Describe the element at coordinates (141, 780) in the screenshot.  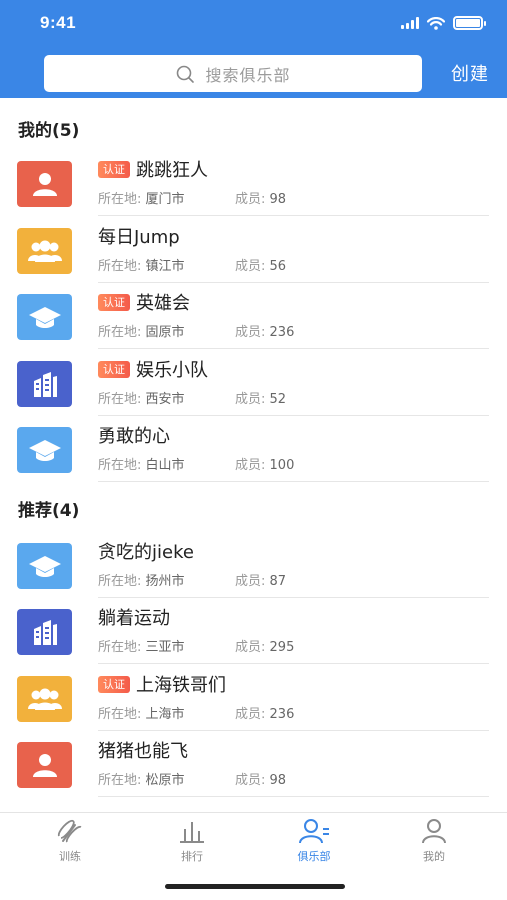
I see `club-location: 所在地: 松原市` at that location.